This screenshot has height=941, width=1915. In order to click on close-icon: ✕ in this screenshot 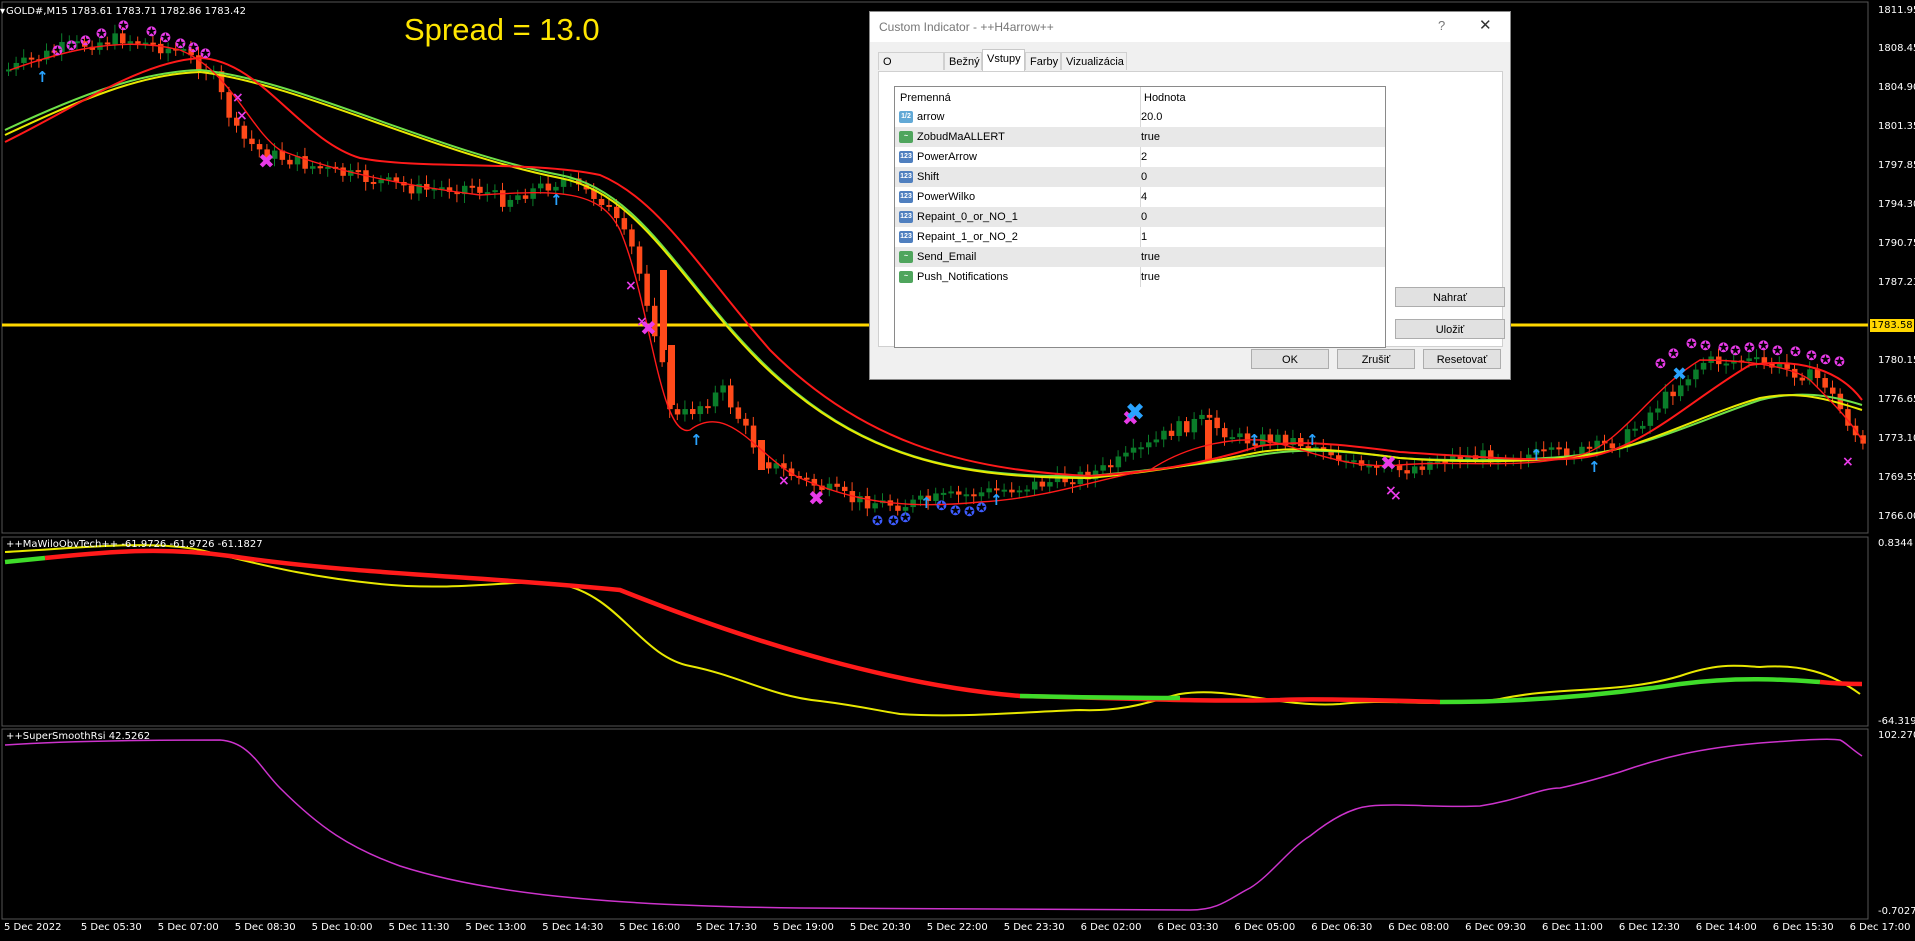, I will do `click(1485, 25)`.